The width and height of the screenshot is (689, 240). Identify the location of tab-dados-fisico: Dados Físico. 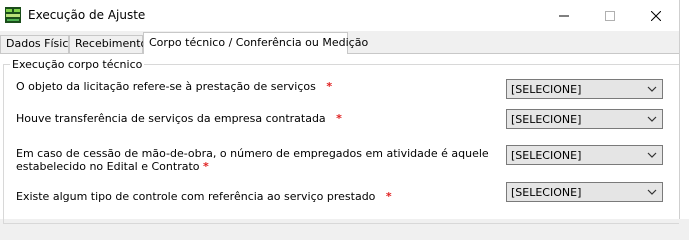
(37, 44).